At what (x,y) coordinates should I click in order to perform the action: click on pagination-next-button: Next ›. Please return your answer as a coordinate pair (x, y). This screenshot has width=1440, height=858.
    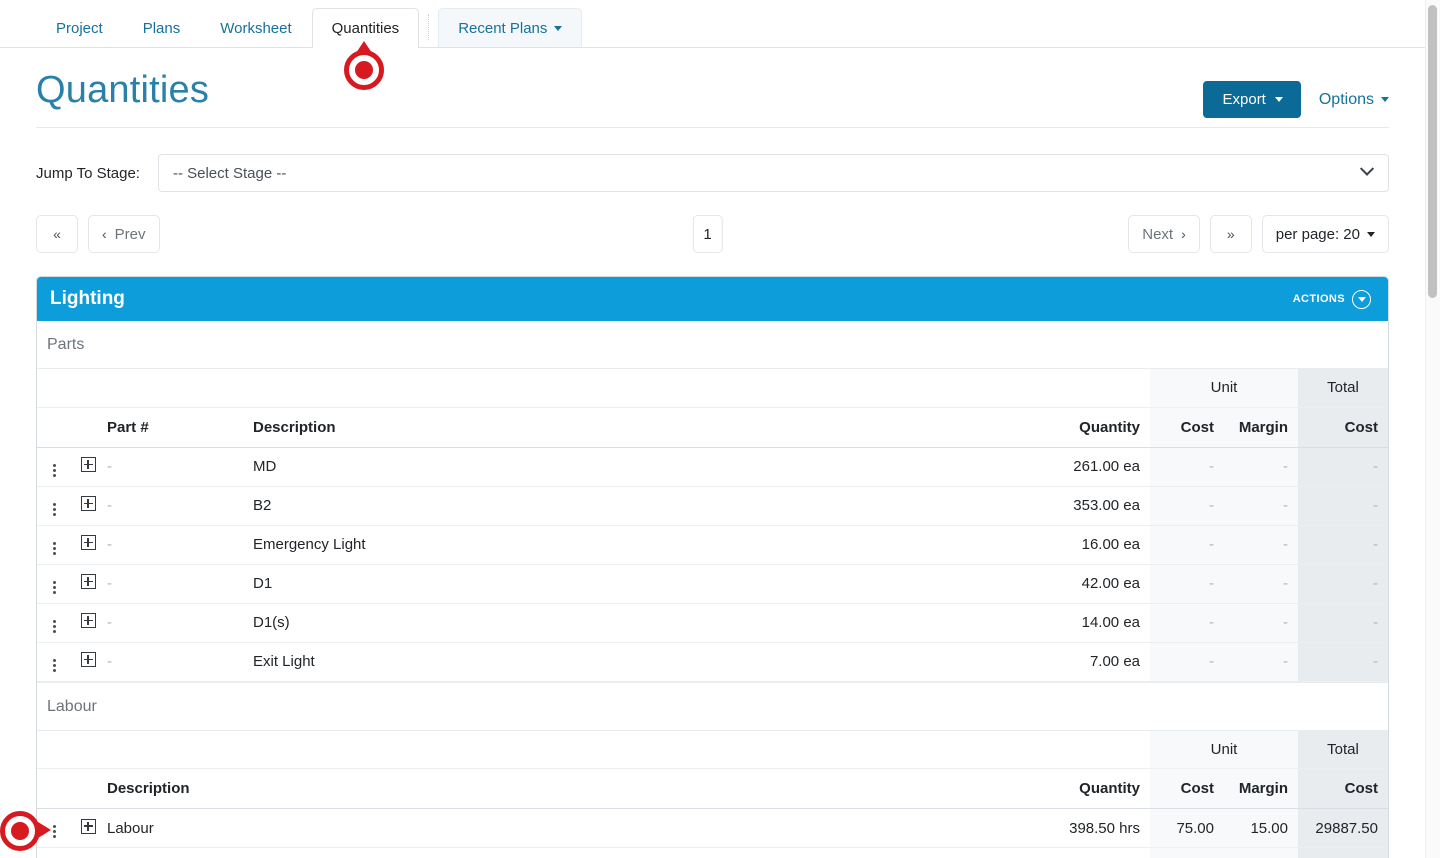
    Looking at the image, I should click on (1164, 234).